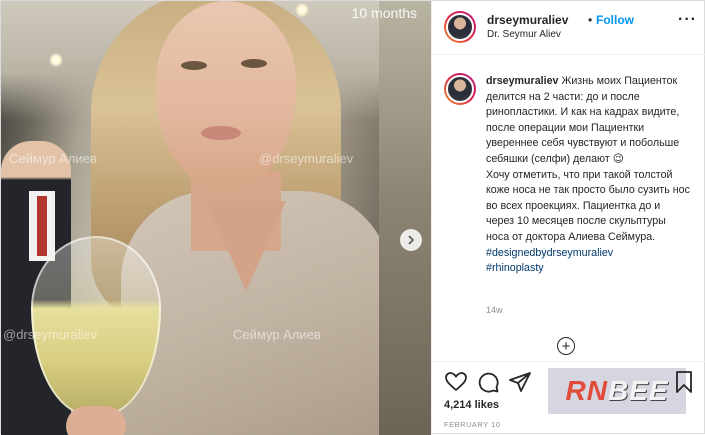  I want to click on avatar, so click(460, 27).